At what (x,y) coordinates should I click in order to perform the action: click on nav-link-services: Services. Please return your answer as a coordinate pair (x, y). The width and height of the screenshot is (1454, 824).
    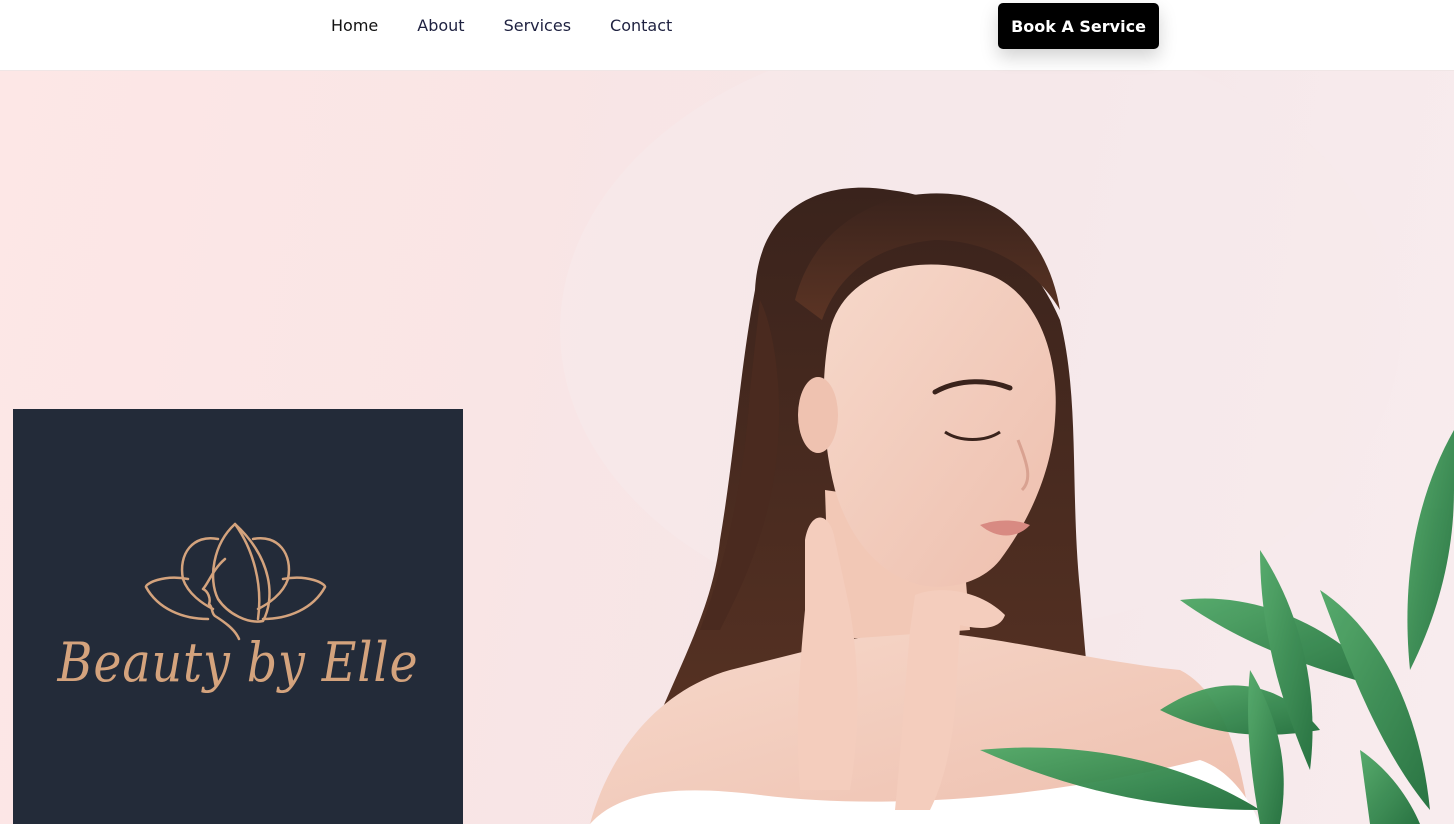
    Looking at the image, I should click on (537, 26).